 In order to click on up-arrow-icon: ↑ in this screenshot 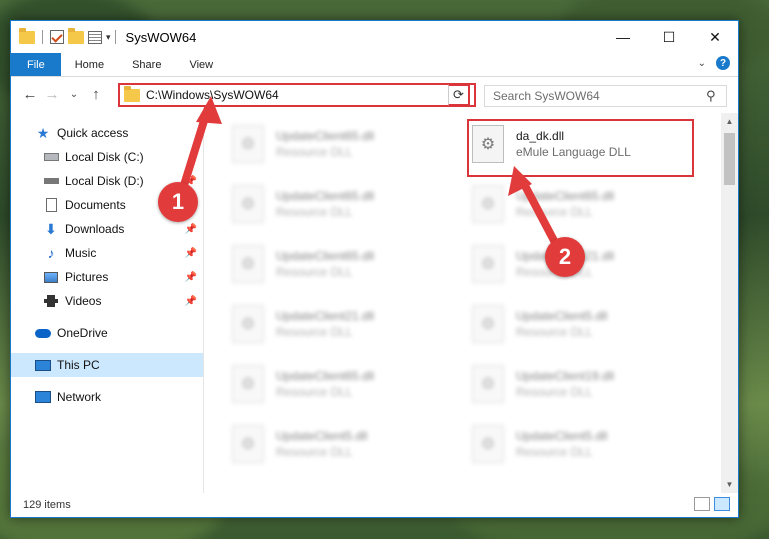, I will do `click(96, 94)`.